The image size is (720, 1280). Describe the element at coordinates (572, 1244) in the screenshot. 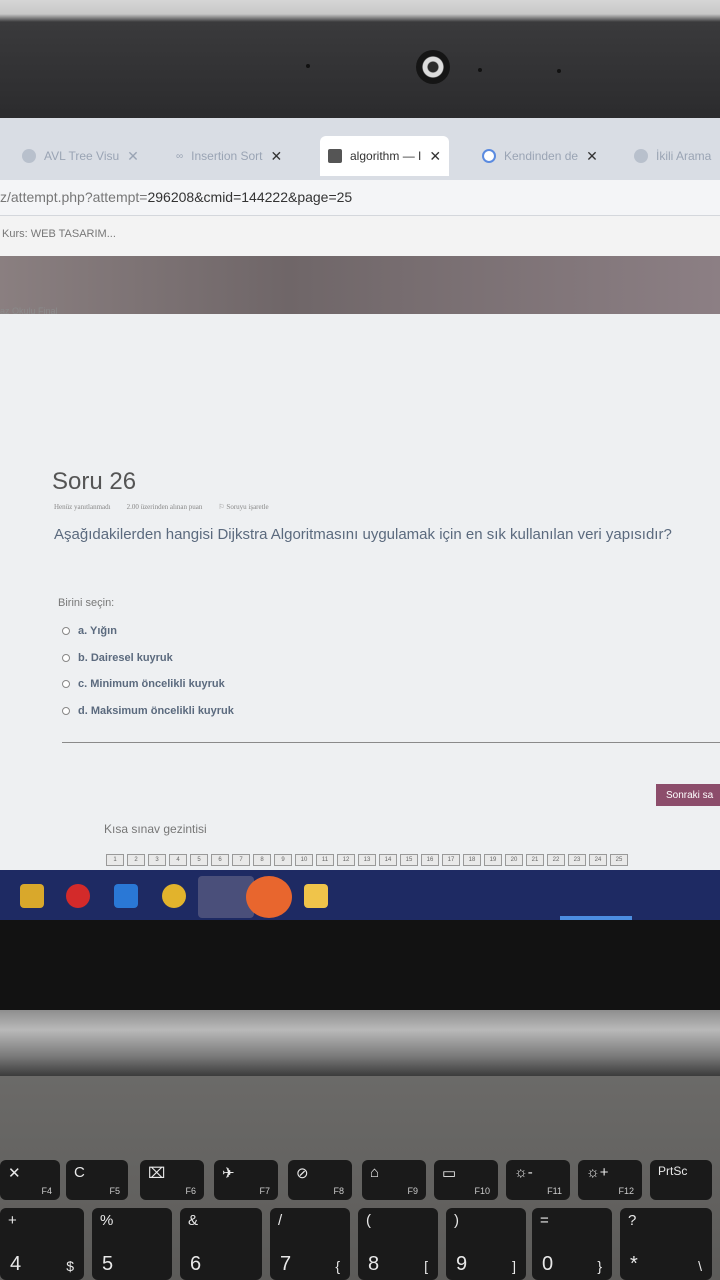

I see `key-0: = 0 }` at that location.